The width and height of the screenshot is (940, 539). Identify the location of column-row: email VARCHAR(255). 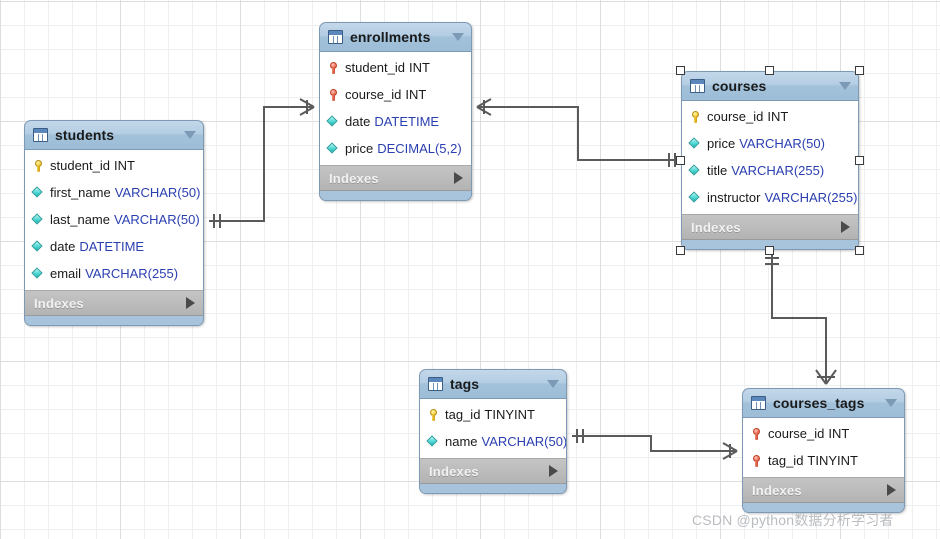
(114, 273).